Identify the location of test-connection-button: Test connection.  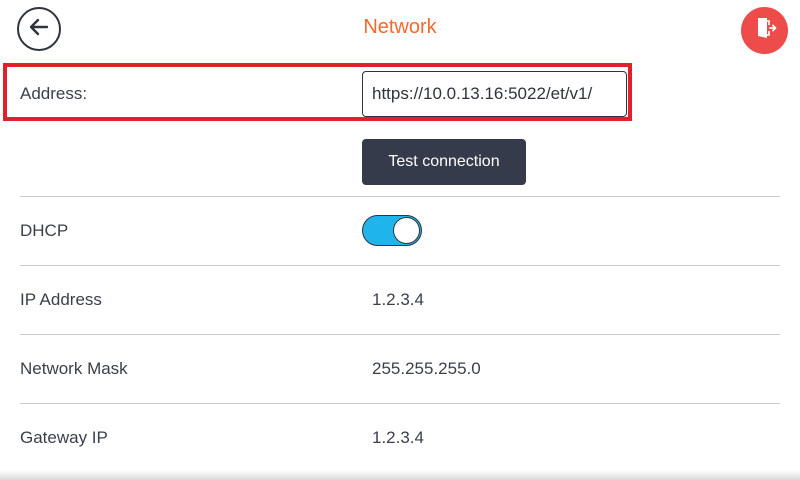
(444, 162).